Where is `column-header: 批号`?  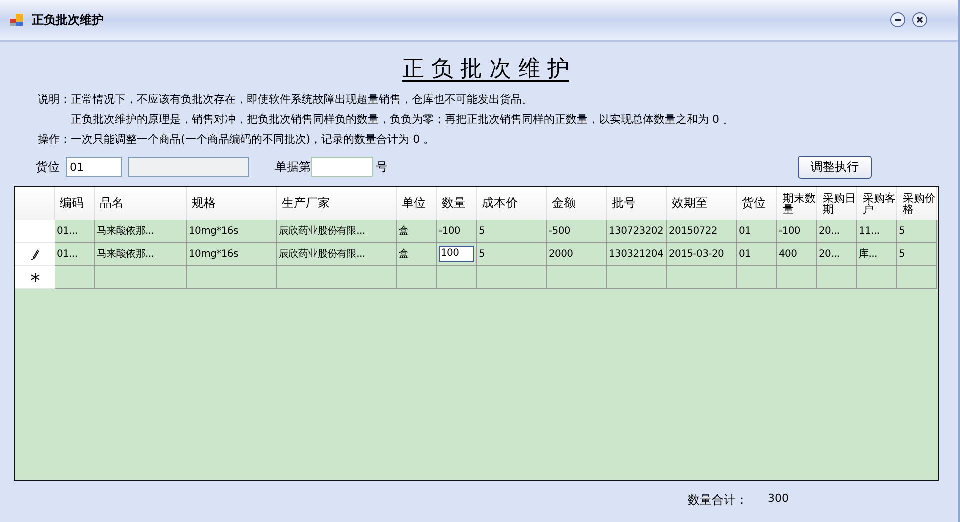
column-header: 批号 is located at coordinates (637, 203).